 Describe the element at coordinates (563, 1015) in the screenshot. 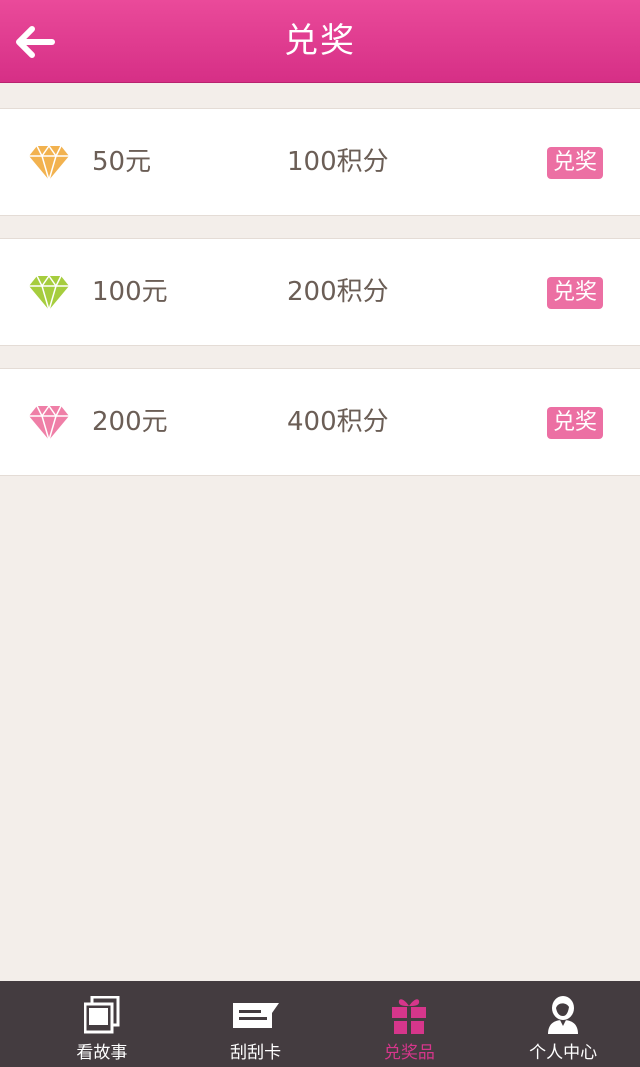

I see `user-icon` at that location.